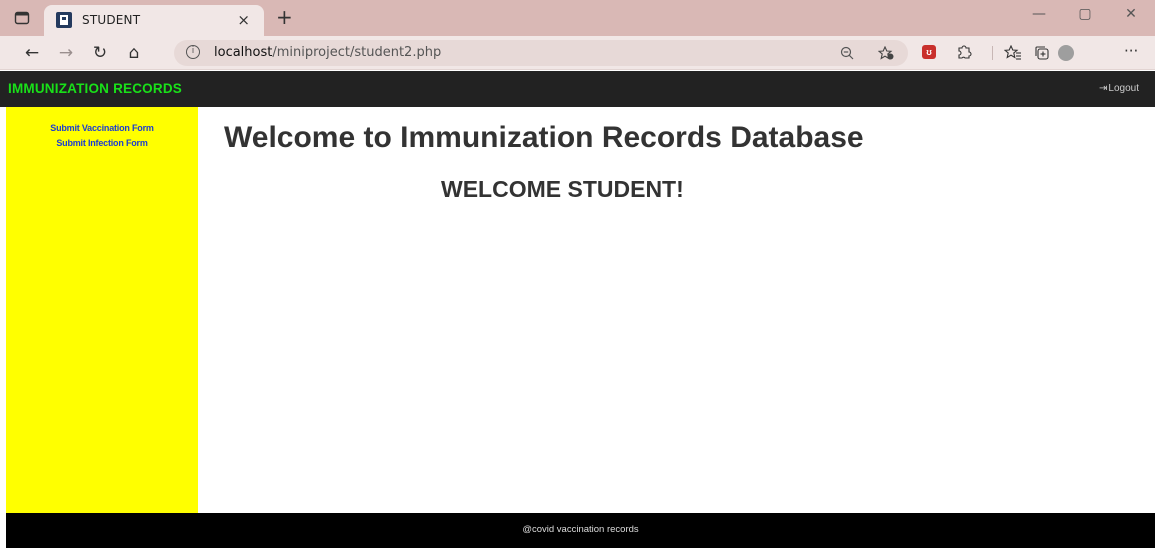 Image resolution: width=1155 pixels, height=548 pixels. I want to click on back-icon: ←, so click(32, 53).